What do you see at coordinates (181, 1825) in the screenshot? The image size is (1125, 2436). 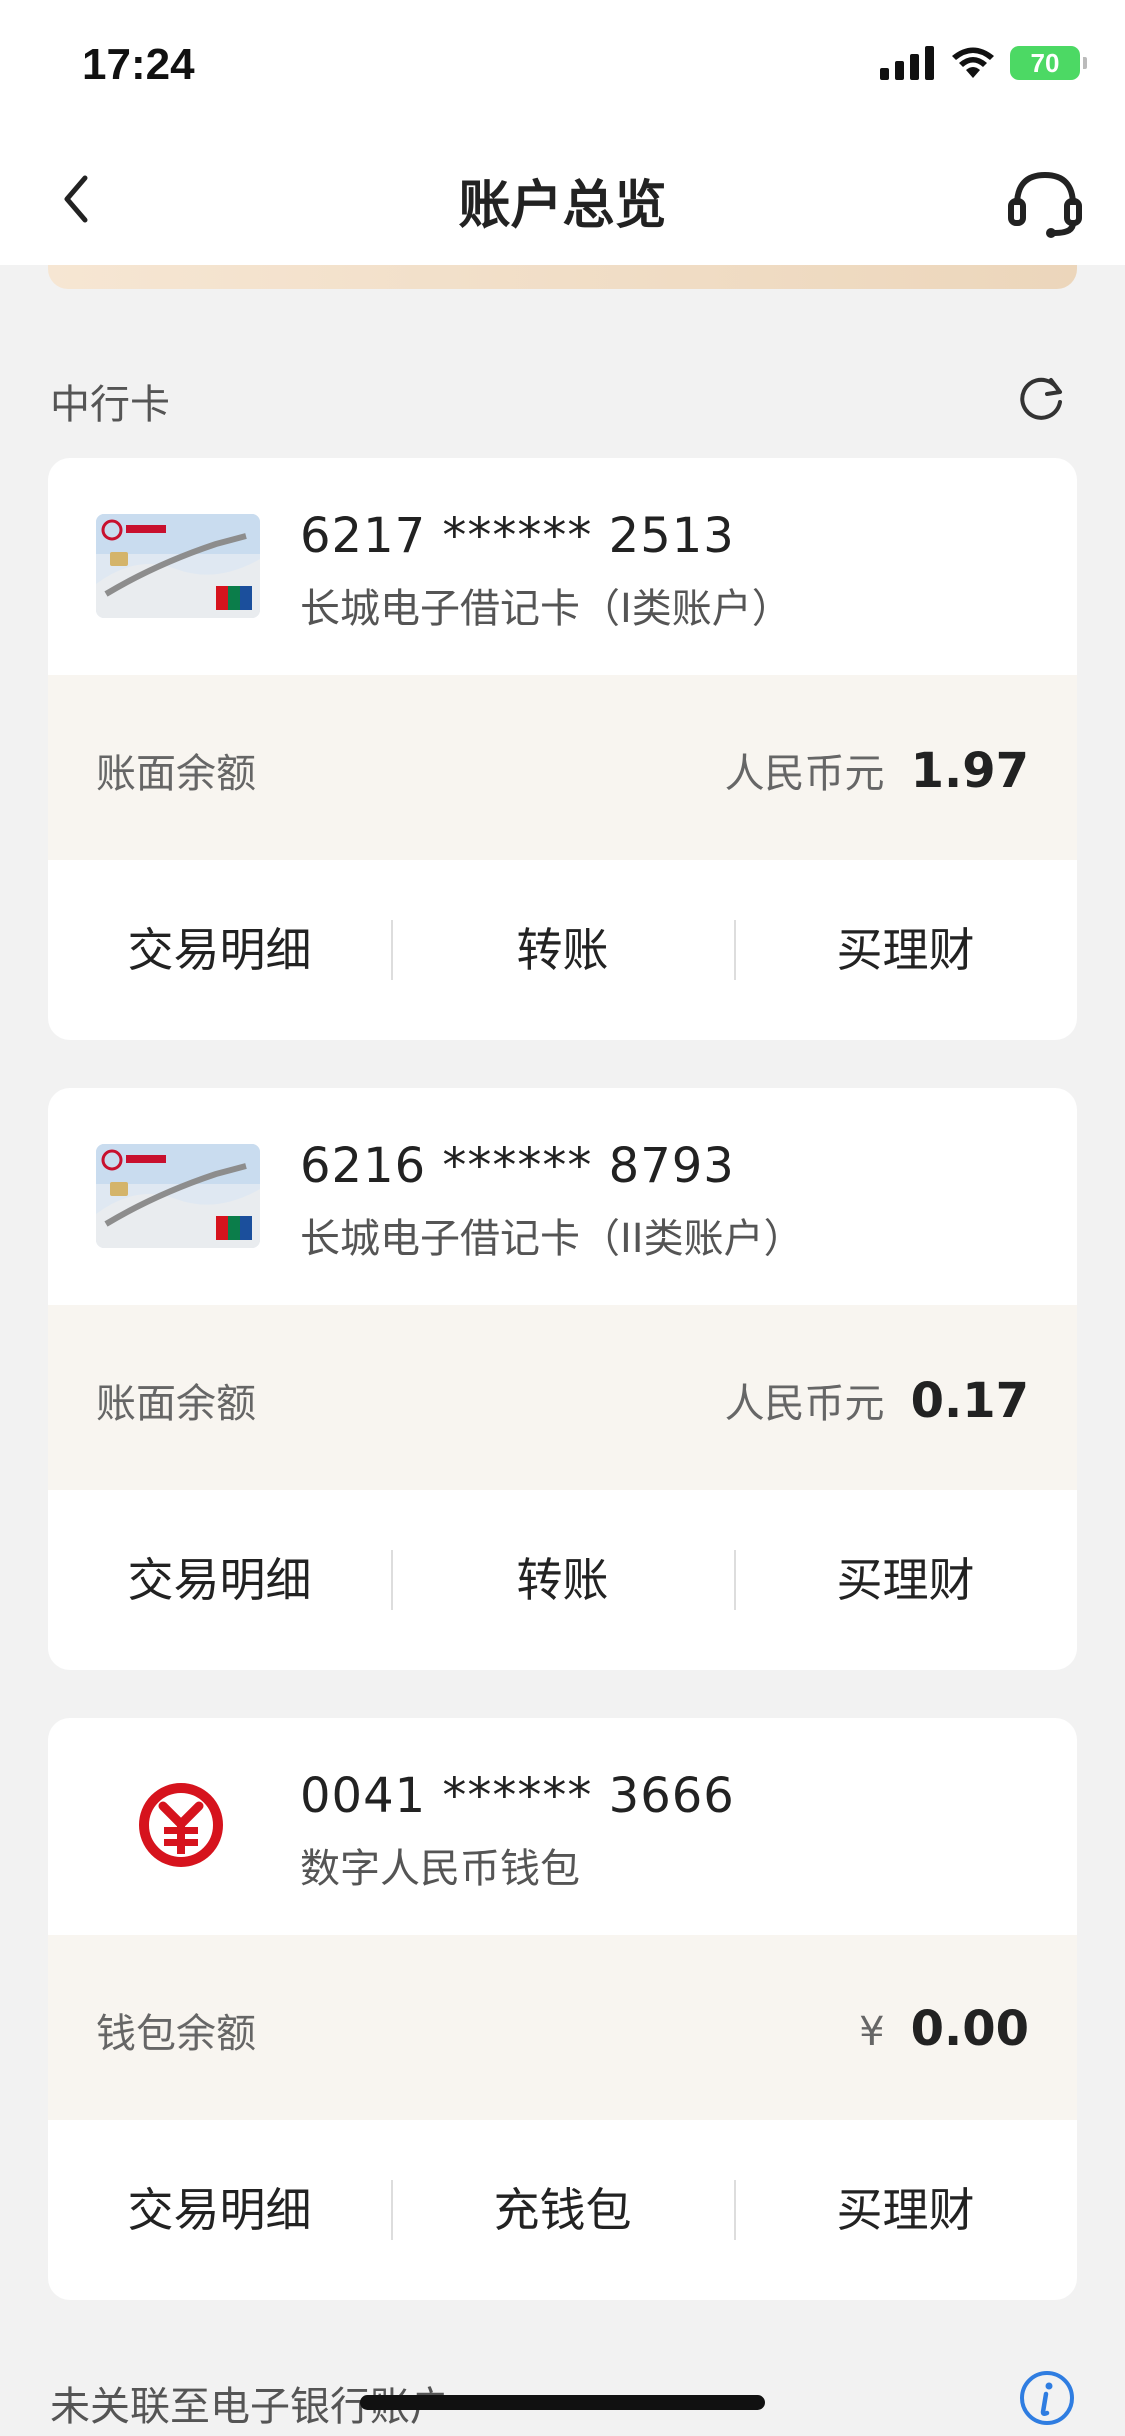 I see `ecny-logo-icon` at bounding box center [181, 1825].